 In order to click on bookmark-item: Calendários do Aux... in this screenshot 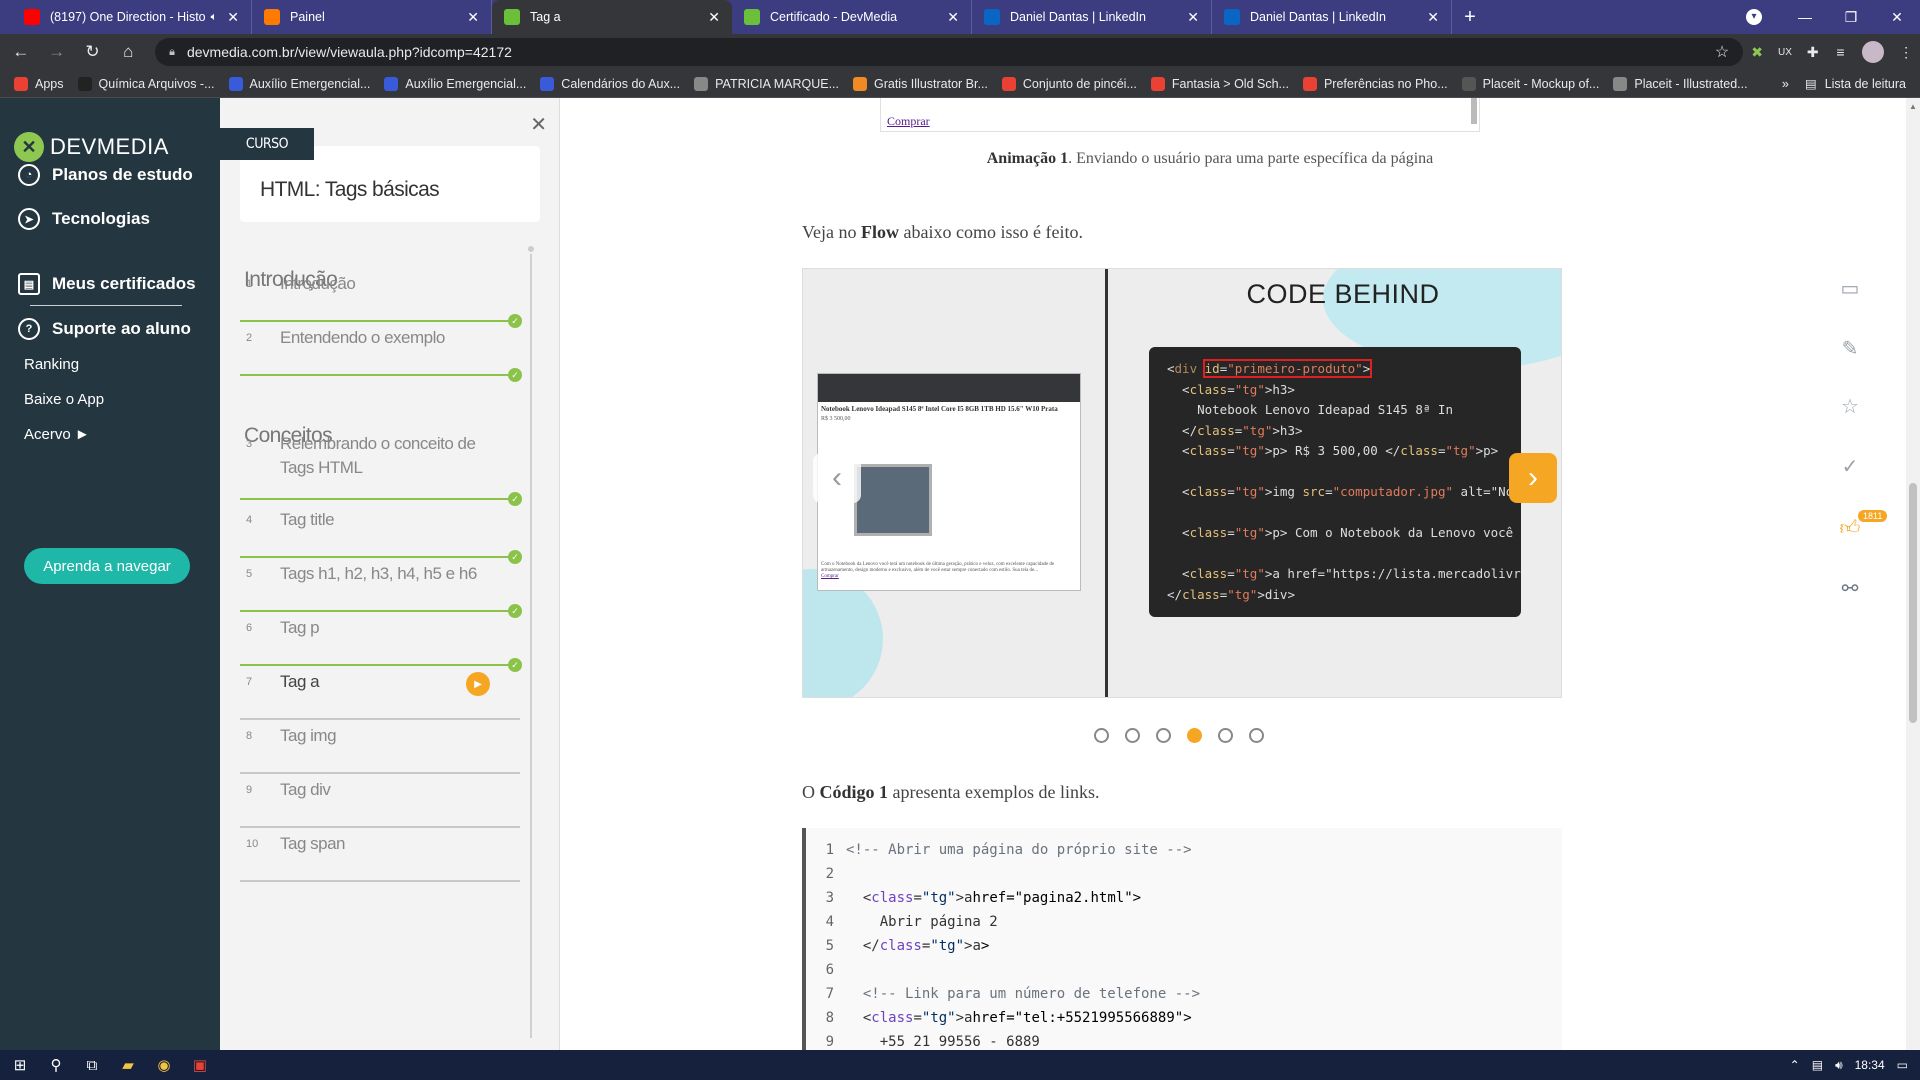, I will do `click(610, 83)`.